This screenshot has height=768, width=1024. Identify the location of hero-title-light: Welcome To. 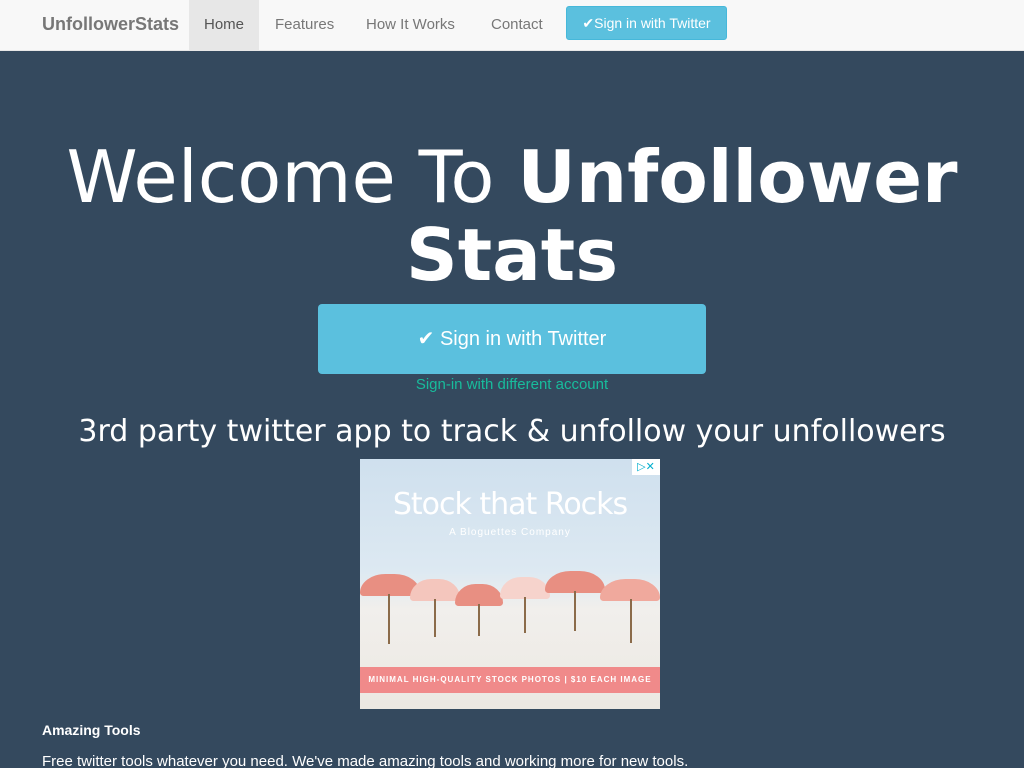
(292, 177).